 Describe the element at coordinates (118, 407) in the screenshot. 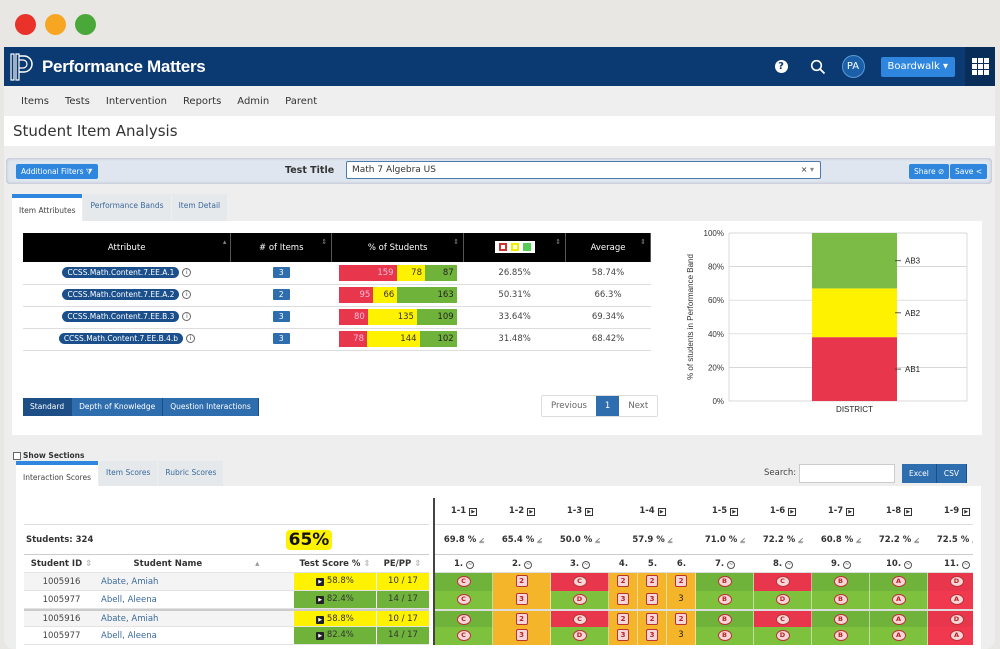

I see `depth-of-knowledge-button: Depth of Knowledge` at that location.